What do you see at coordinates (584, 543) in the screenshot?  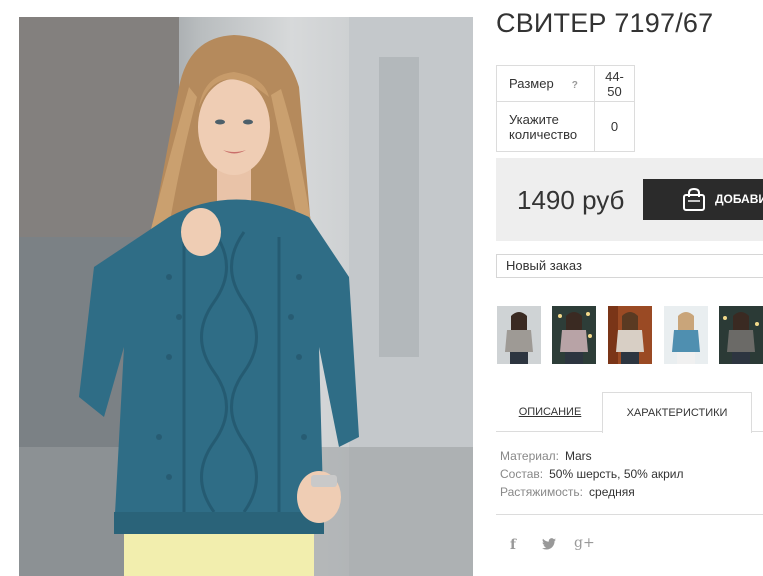 I see `google-plus-icon: g+` at bounding box center [584, 543].